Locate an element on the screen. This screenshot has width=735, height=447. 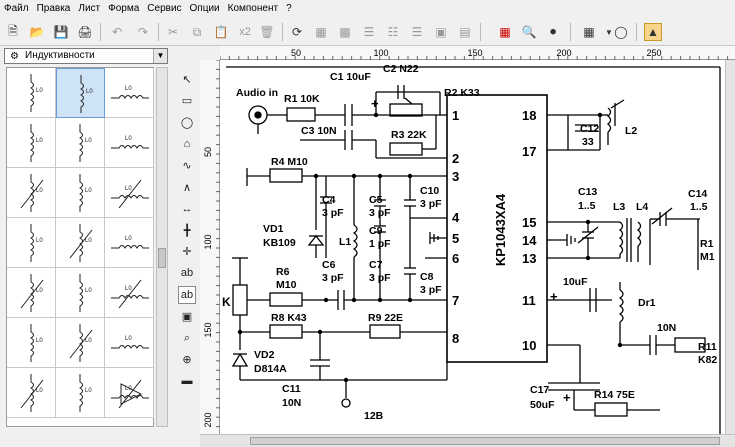
find-icon: 🔍 is located at coordinates (529, 32).